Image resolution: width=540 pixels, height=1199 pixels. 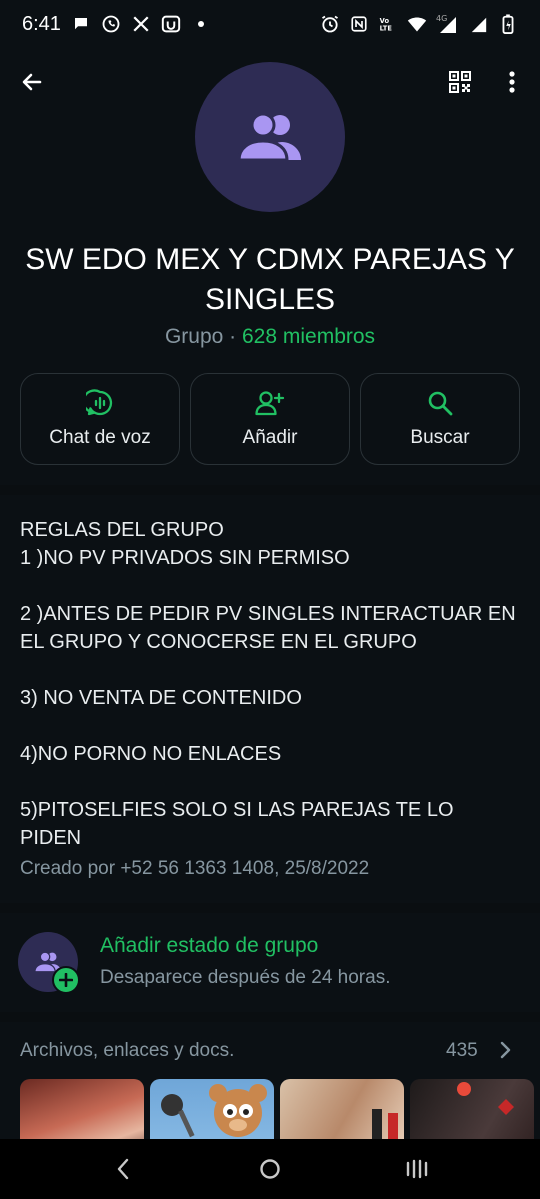 I want to click on add-status-plus-icon, so click(x=66, y=980).